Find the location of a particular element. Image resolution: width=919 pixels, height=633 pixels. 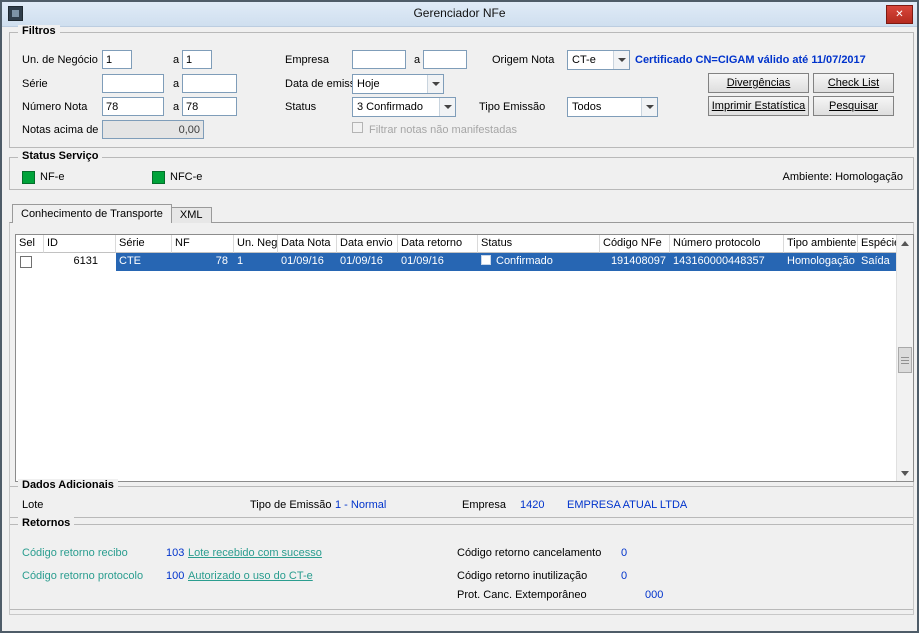

cell-especie: Saída is located at coordinates (877, 262).